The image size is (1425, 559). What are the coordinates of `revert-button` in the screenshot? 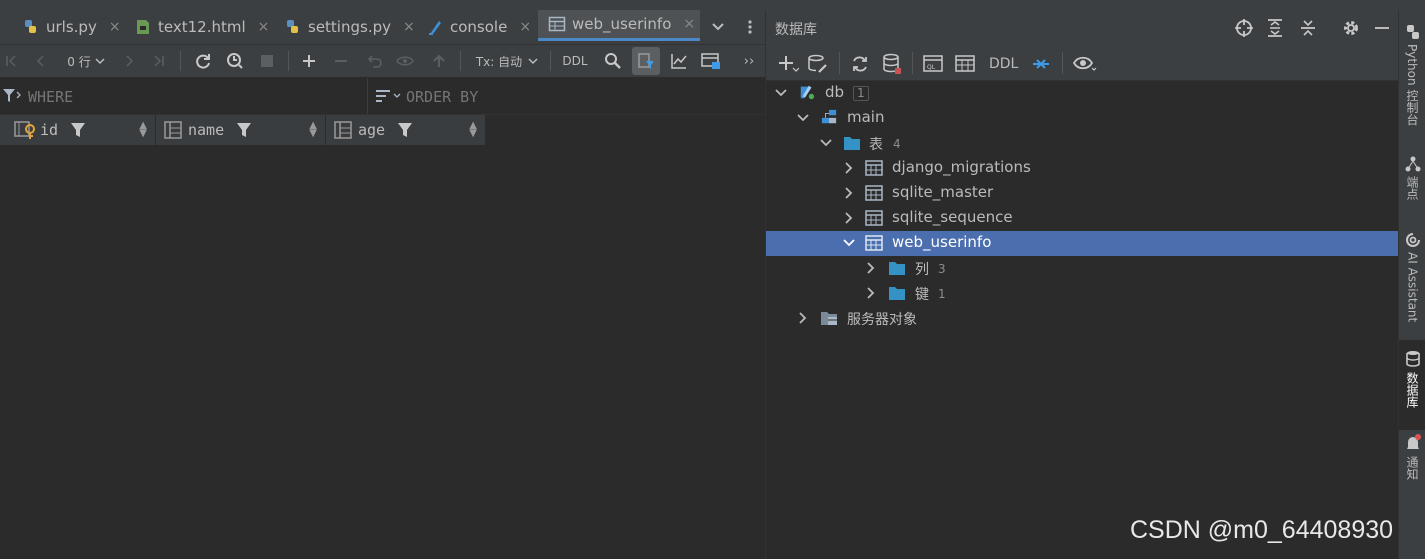 It's located at (375, 61).